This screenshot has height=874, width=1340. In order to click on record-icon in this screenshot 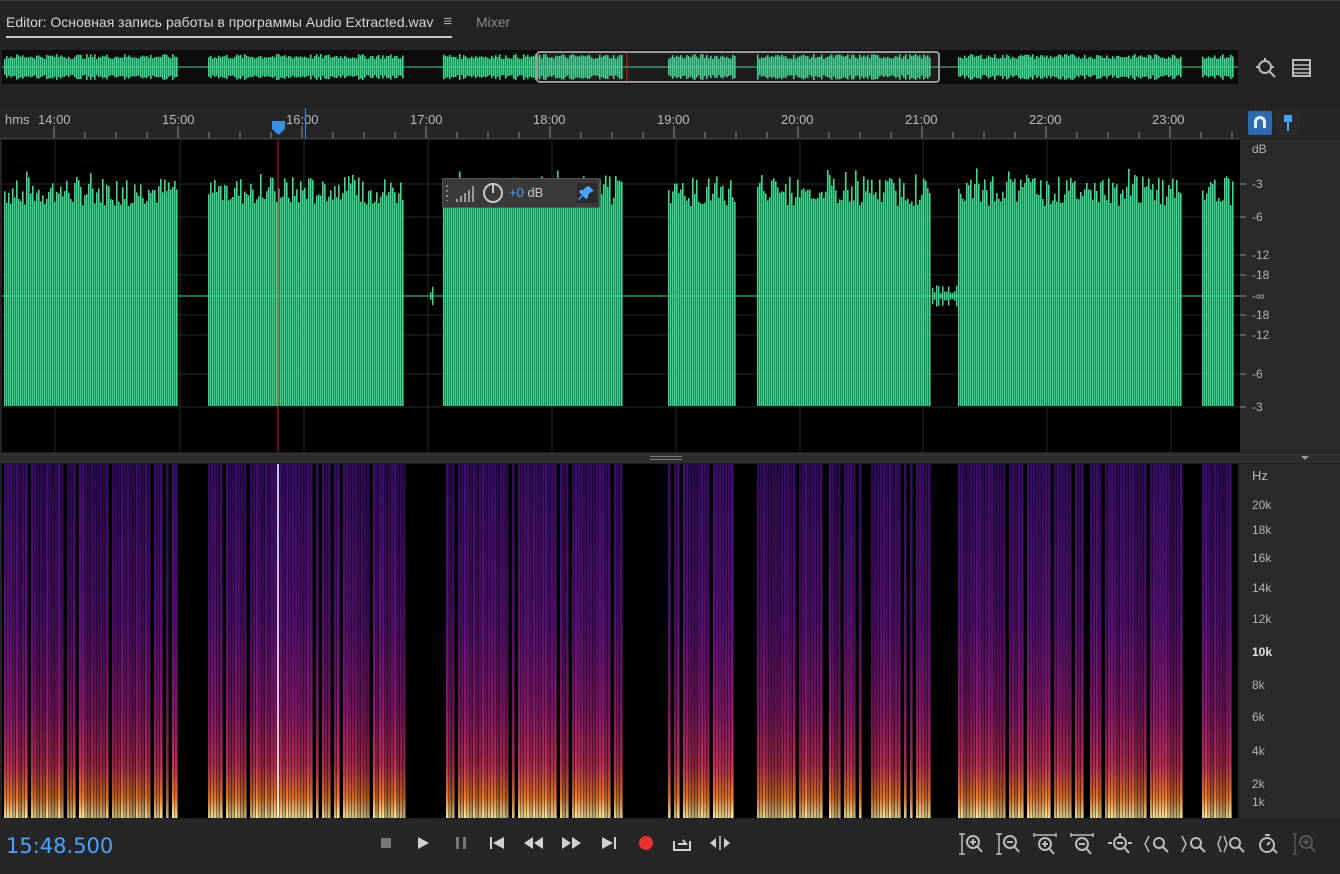, I will do `click(646, 843)`.